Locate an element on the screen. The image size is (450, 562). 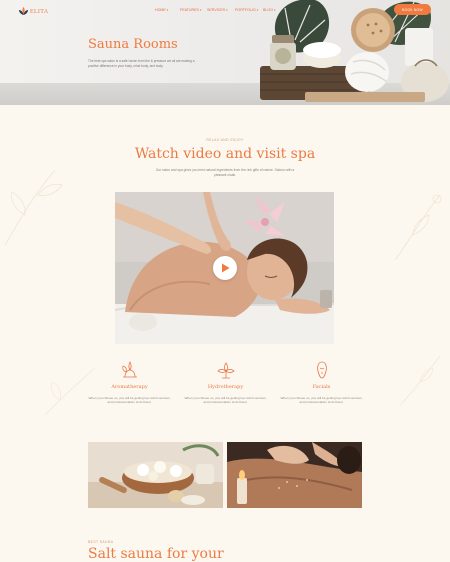
nav-label: SERVICES is located at coordinates (216, 10).